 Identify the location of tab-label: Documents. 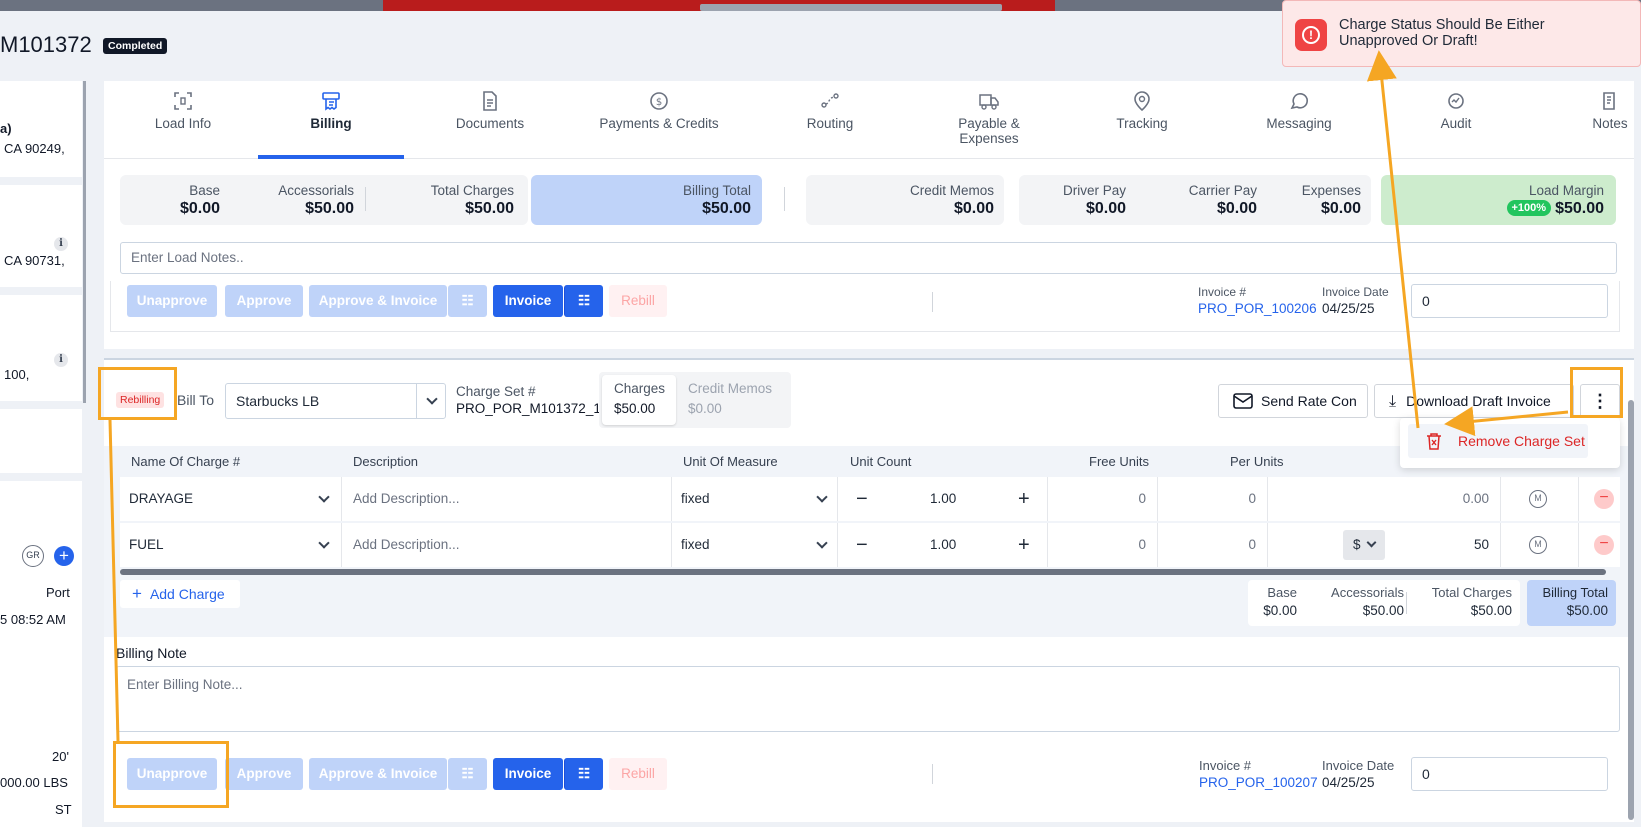
(490, 123).